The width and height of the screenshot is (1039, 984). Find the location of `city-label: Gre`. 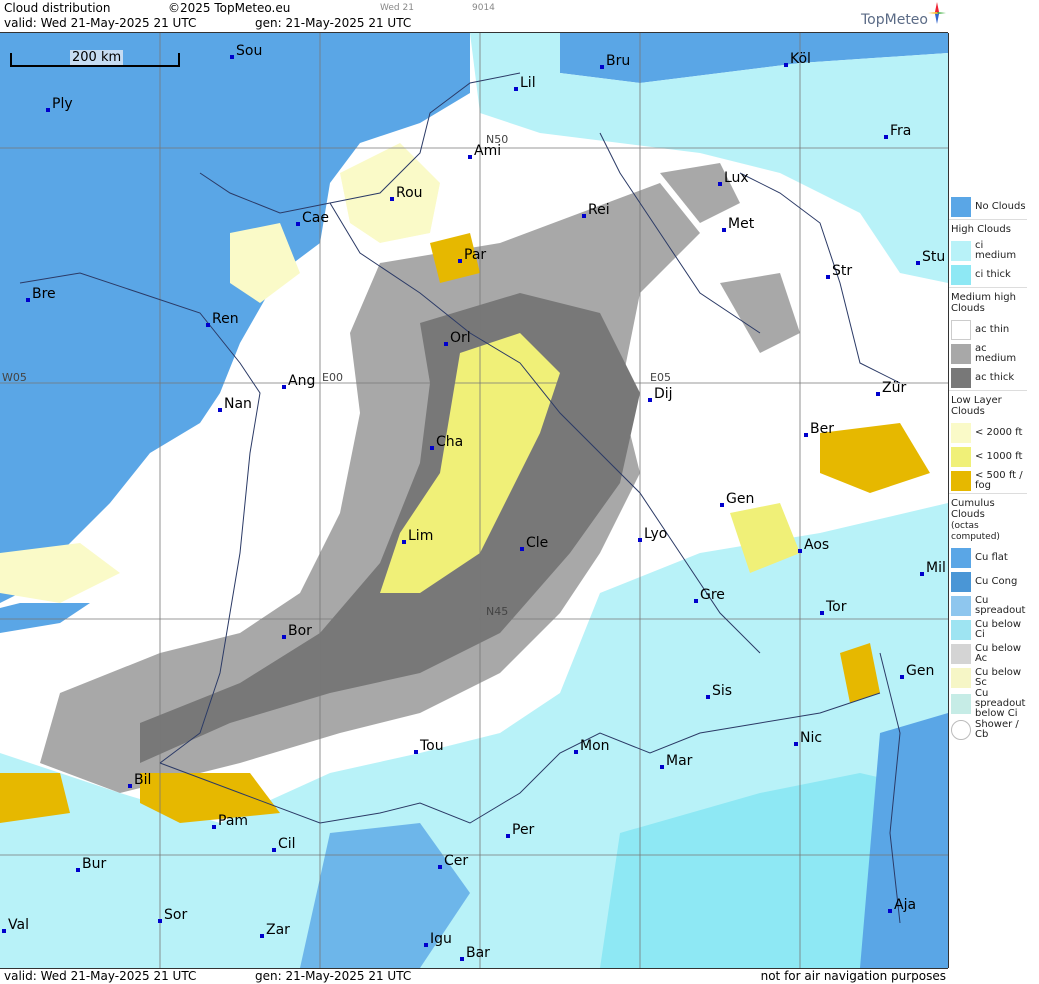

city-label: Gre is located at coordinates (712, 595).